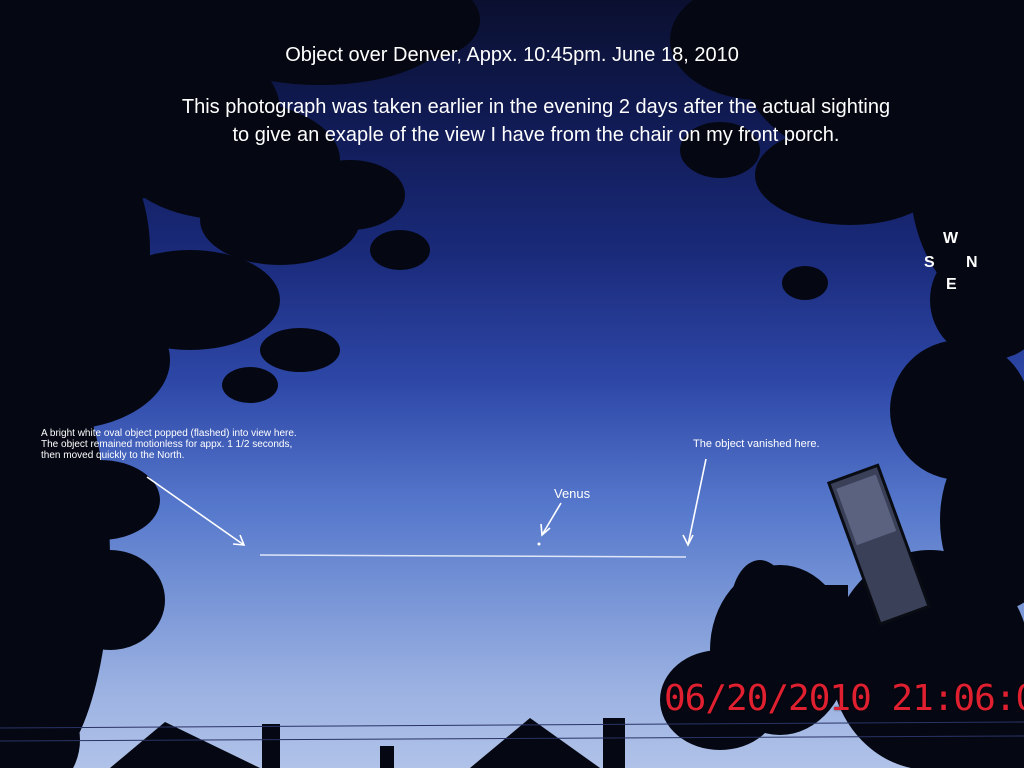  Describe the element at coordinates (951, 284) in the screenshot. I see `compass-east: E` at that location.